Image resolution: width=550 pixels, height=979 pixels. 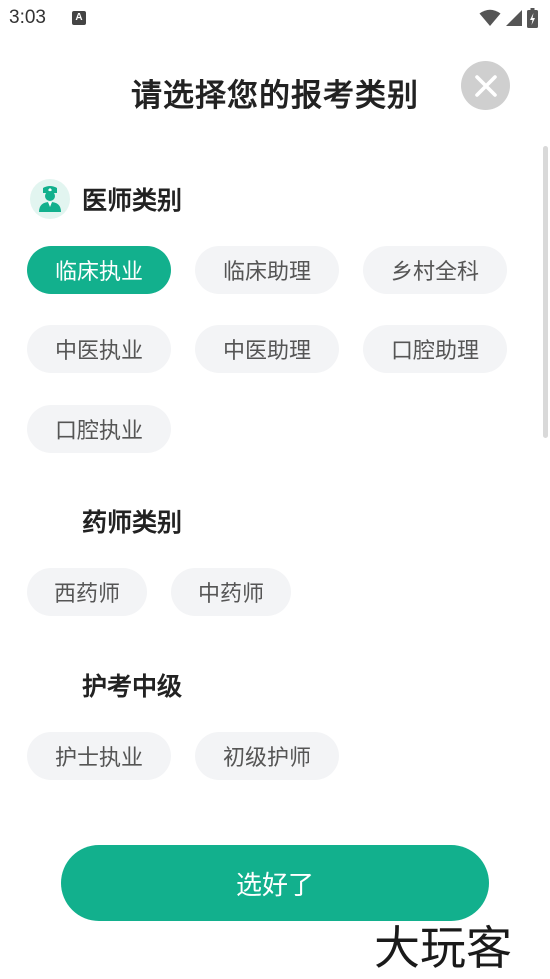 What do you see at coordinates (275, 19) in the screenshot?
I see `status-bar: 3:03 A` at bounding box center [275, 19].